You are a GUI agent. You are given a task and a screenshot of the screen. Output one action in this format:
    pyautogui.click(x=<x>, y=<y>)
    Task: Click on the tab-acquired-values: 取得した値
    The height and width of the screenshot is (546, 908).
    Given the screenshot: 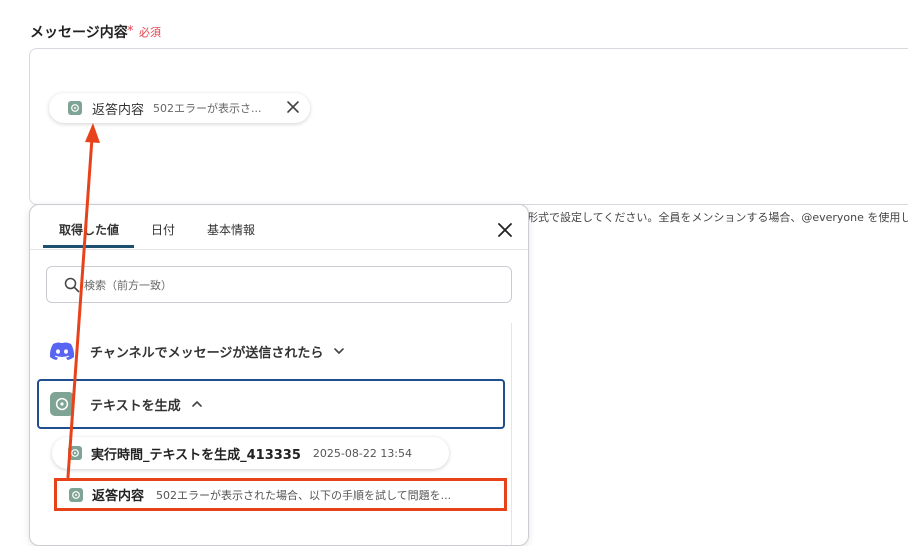 What is the action you would take?
    pyautogui.click(x=89, y=229)
    